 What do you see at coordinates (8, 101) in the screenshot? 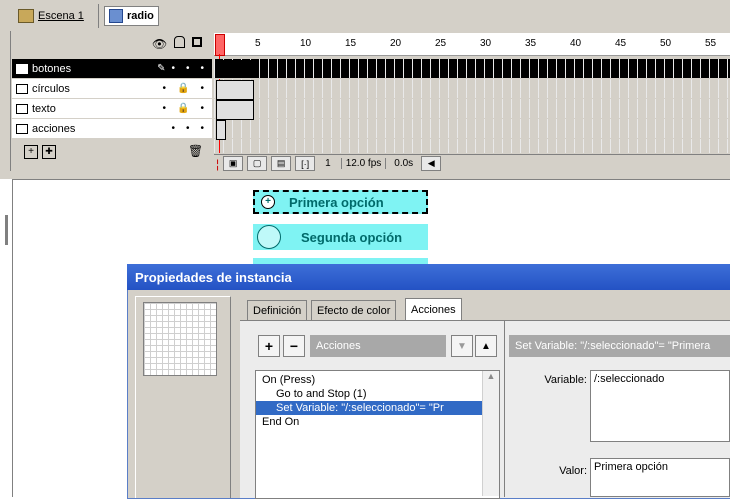
I see `panel-grip` at bounding box center [8, 101].